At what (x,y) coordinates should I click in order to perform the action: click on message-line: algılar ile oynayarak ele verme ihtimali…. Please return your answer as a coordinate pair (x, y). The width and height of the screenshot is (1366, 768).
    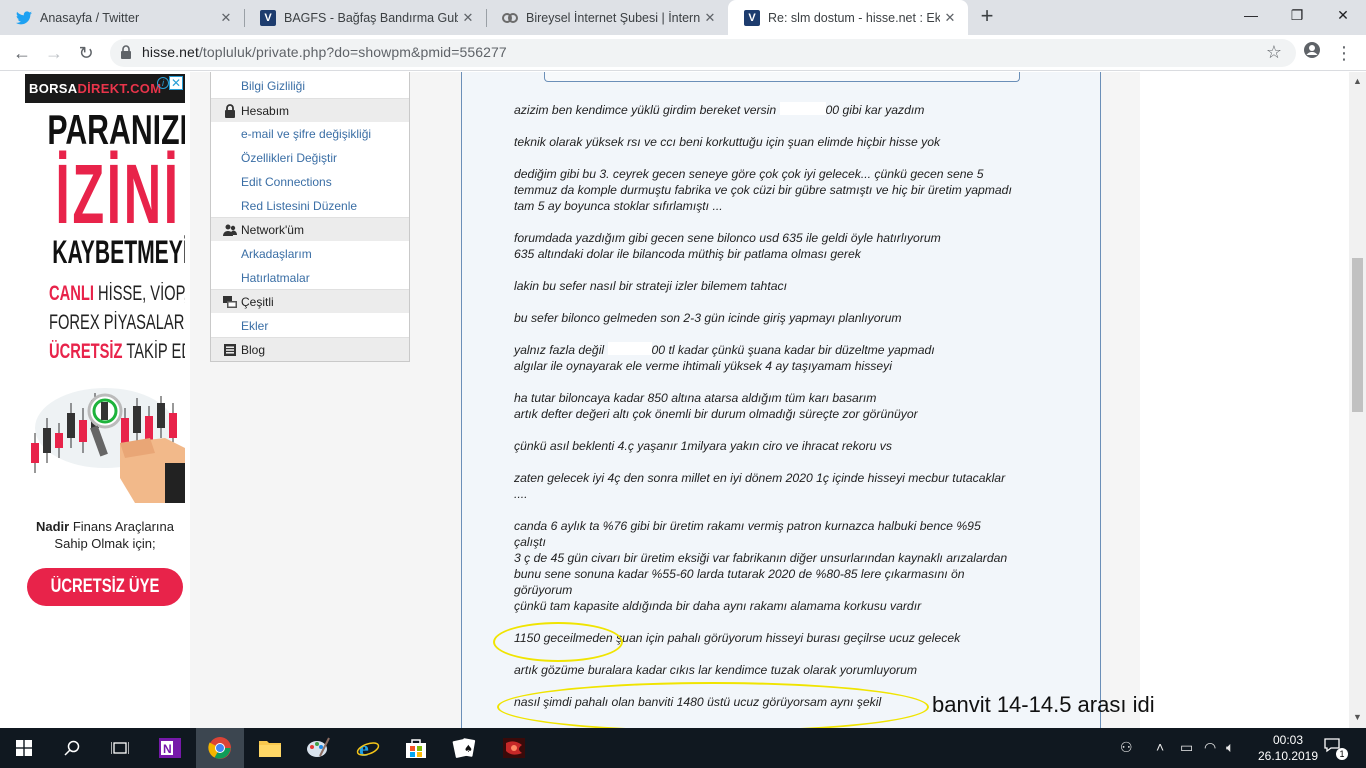
    Looking at the image, I should click on (703, 366).